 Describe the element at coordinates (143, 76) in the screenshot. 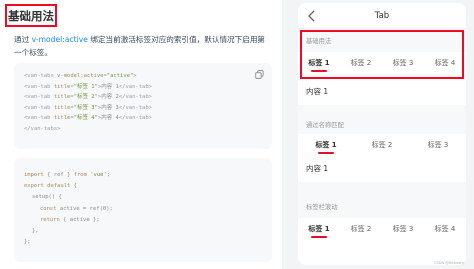

I see `code-line: <van-tabs v-model:active="active">` at that location.